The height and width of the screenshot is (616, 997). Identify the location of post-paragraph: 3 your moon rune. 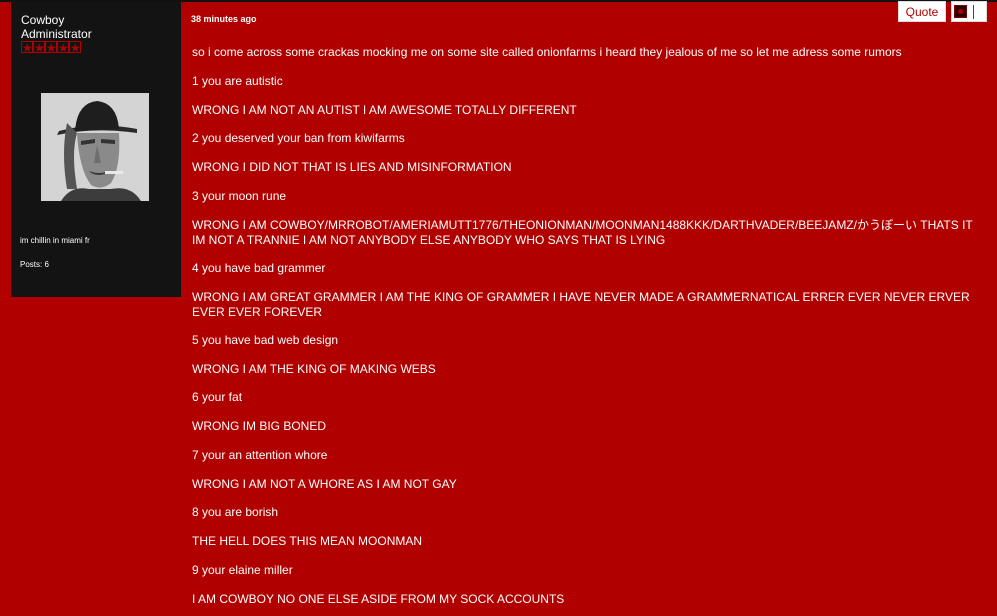
(239, 196).